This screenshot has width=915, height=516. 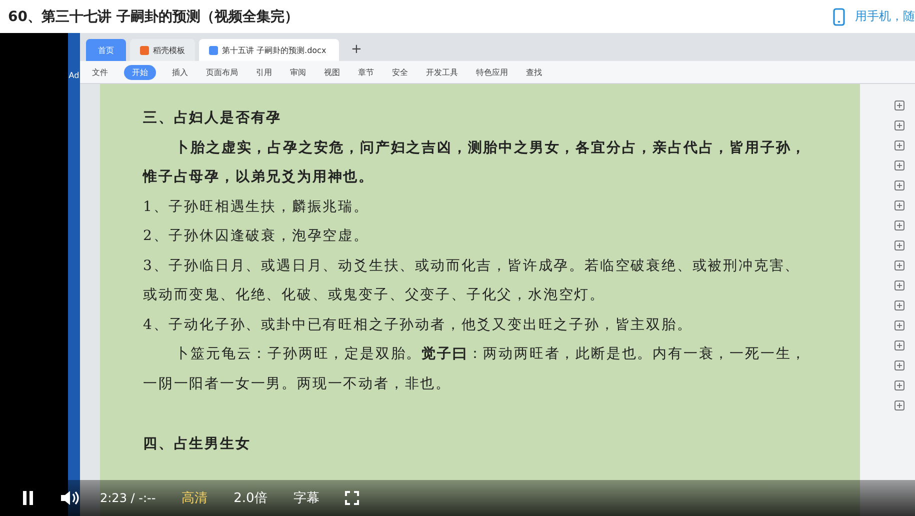 What do you see at coordinates (197, 444) in the screenshot?
I see `section-heading: 四、占生男生女` at bounding box center [197, 444].